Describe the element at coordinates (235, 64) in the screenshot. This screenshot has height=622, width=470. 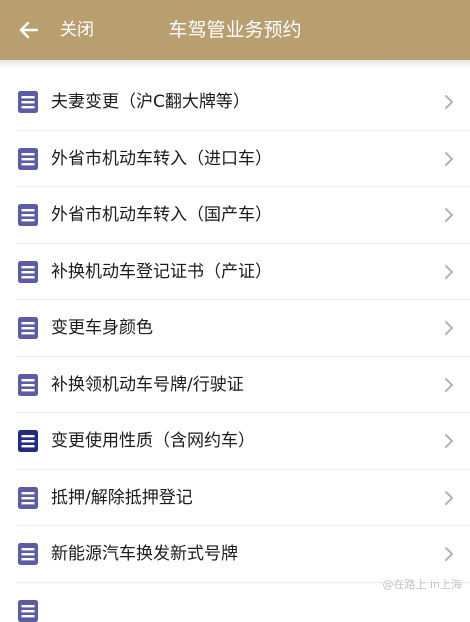
I see `header-shadow` at that location.